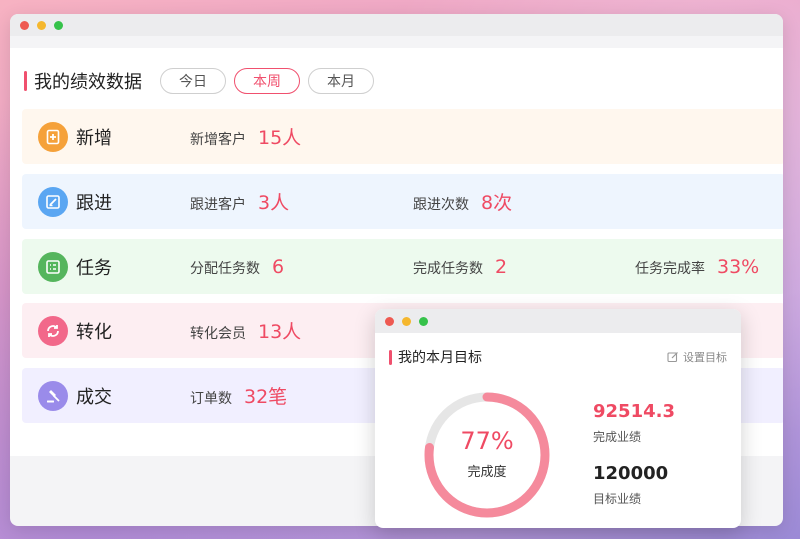 This screenshot has height=539, width=800. I want to click on metric-value: 13人, so click(280, 332).